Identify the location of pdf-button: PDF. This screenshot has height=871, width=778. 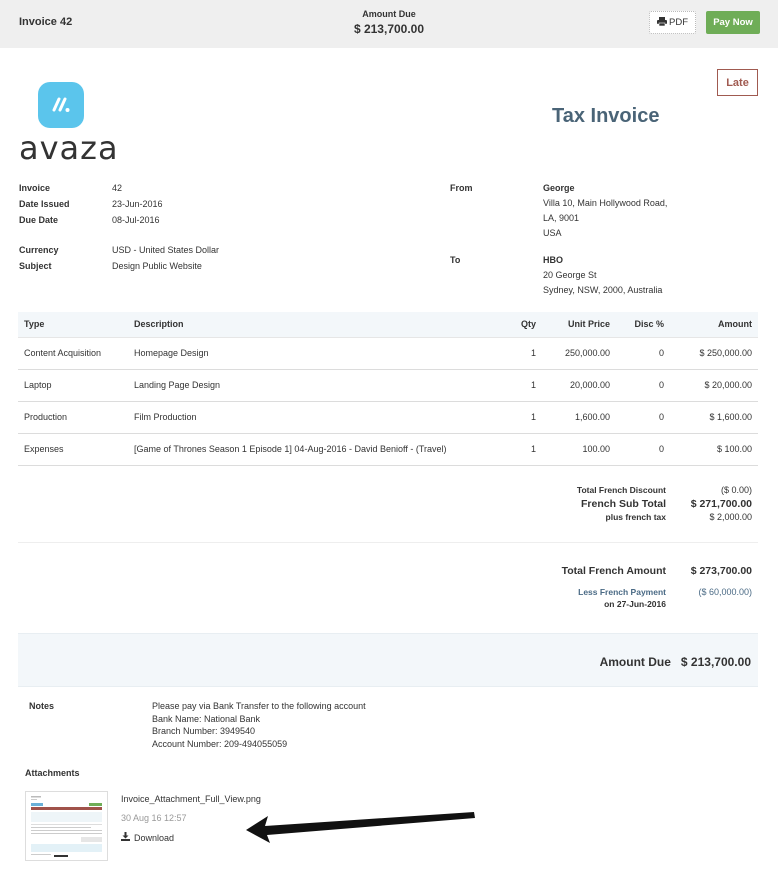
(672, 22).